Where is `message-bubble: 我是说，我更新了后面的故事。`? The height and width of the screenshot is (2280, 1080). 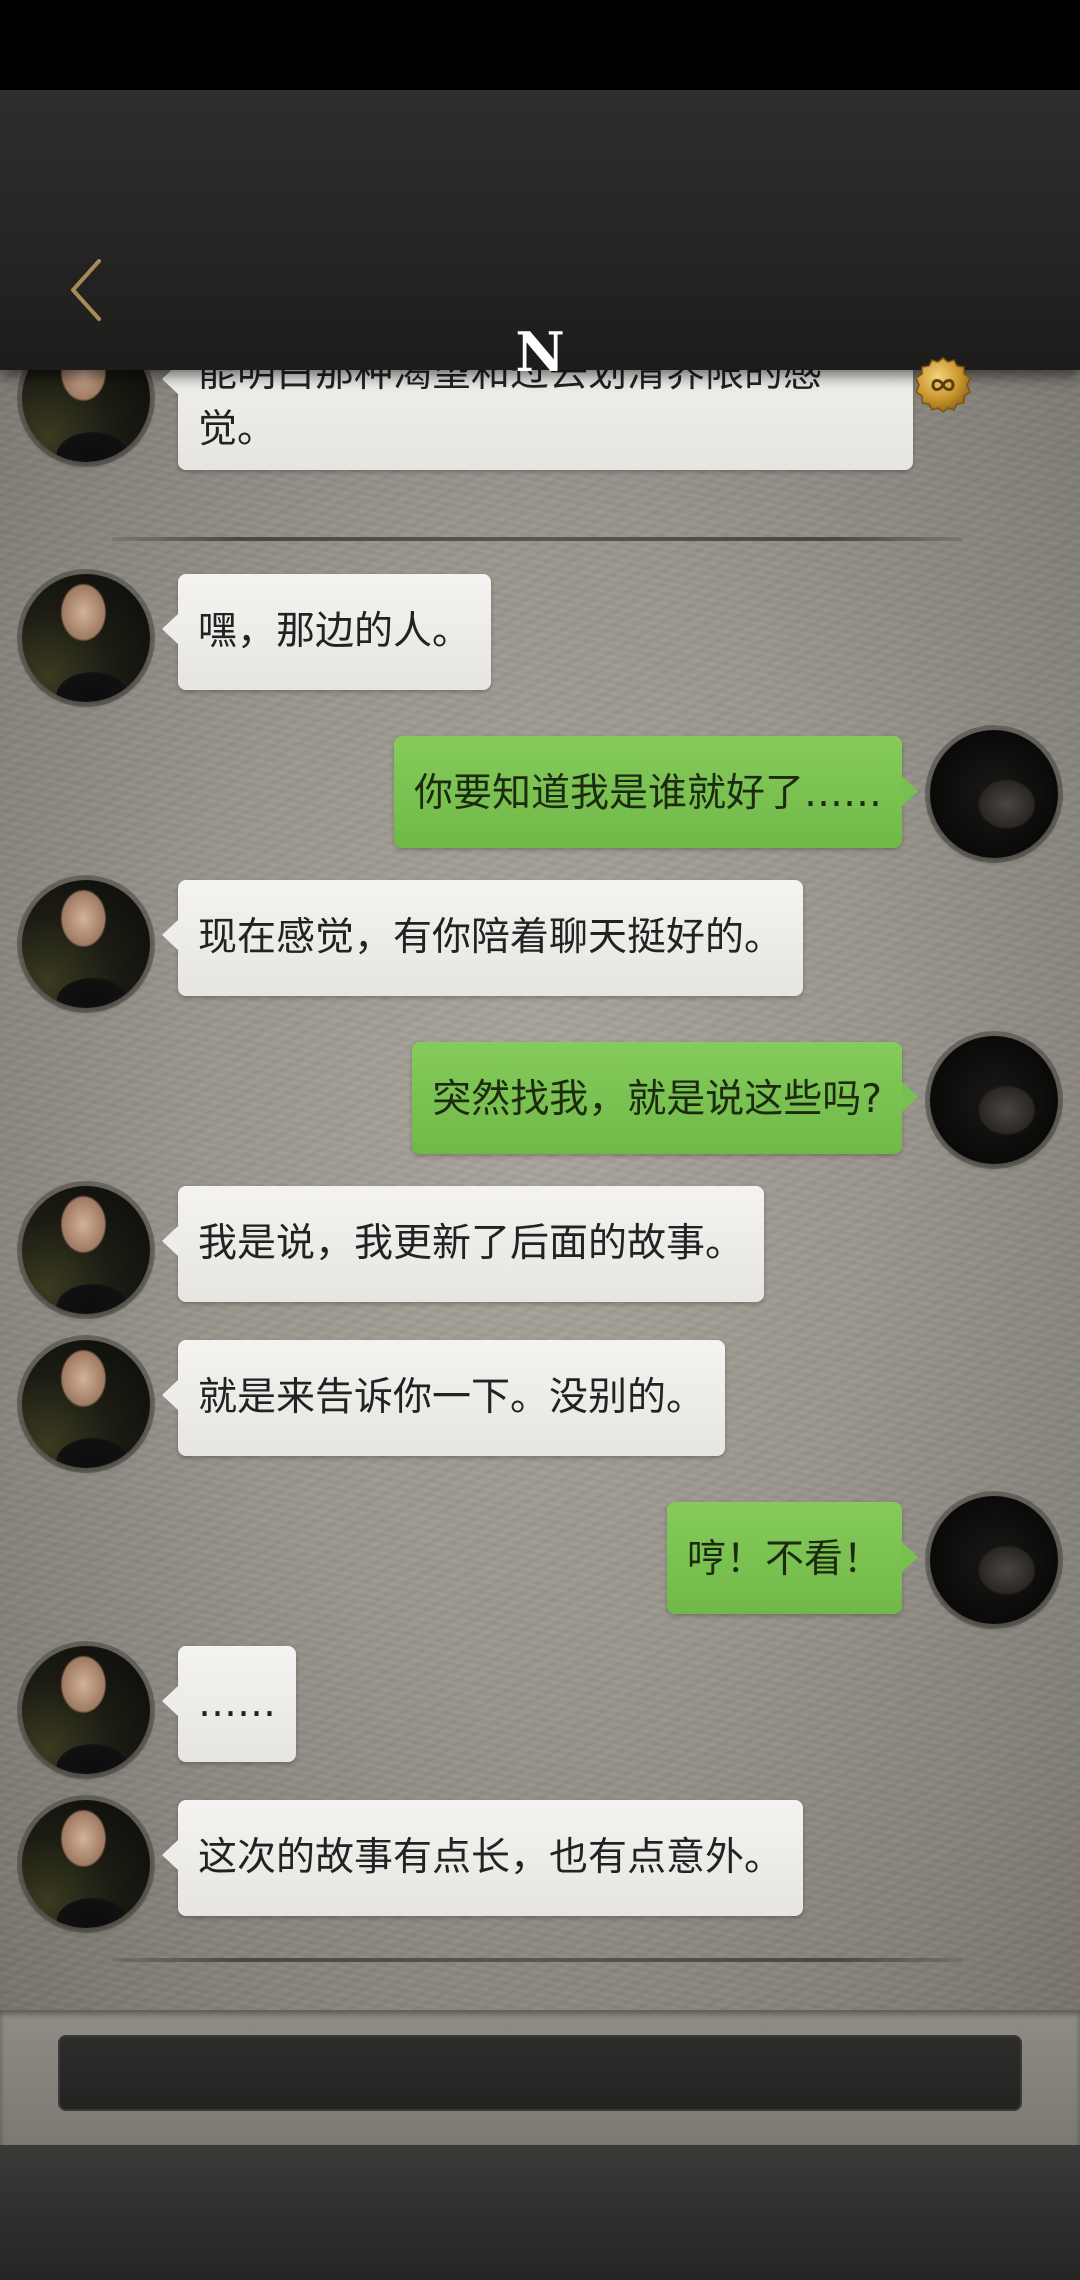
message-bubble: 我是说，我更新了后面的故事。 is located at coordinates (463, 1244).